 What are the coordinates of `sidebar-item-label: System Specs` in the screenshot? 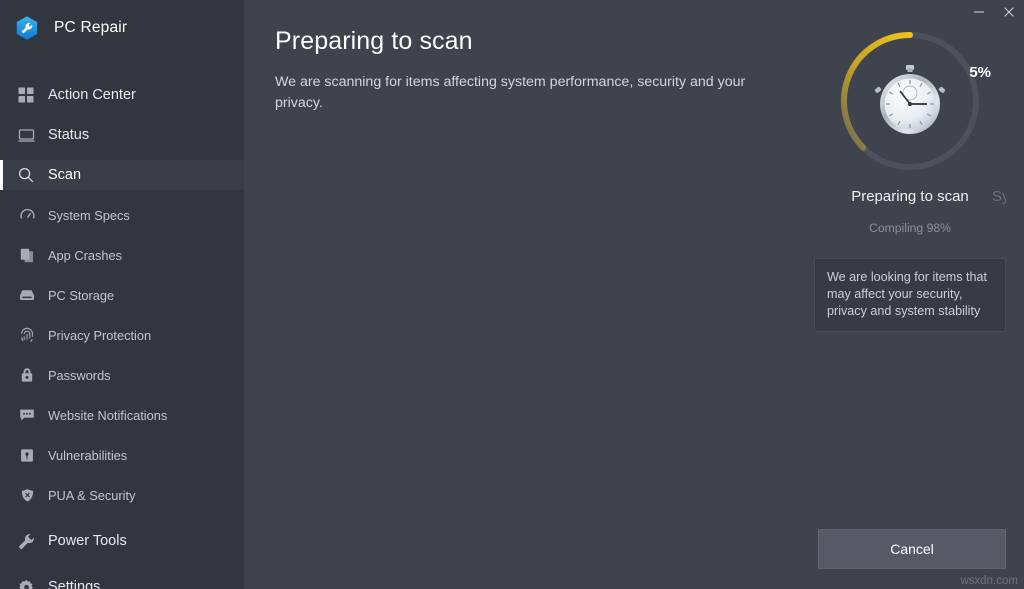 It's located at (89, 215).